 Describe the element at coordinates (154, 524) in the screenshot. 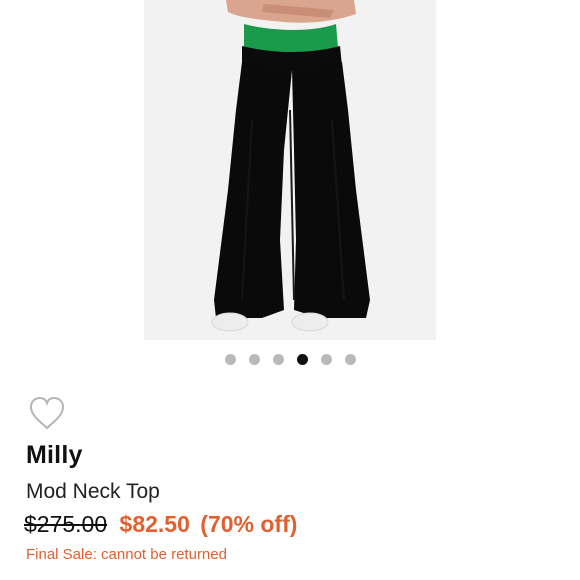

I see `sale-price: $82.50` at that location.